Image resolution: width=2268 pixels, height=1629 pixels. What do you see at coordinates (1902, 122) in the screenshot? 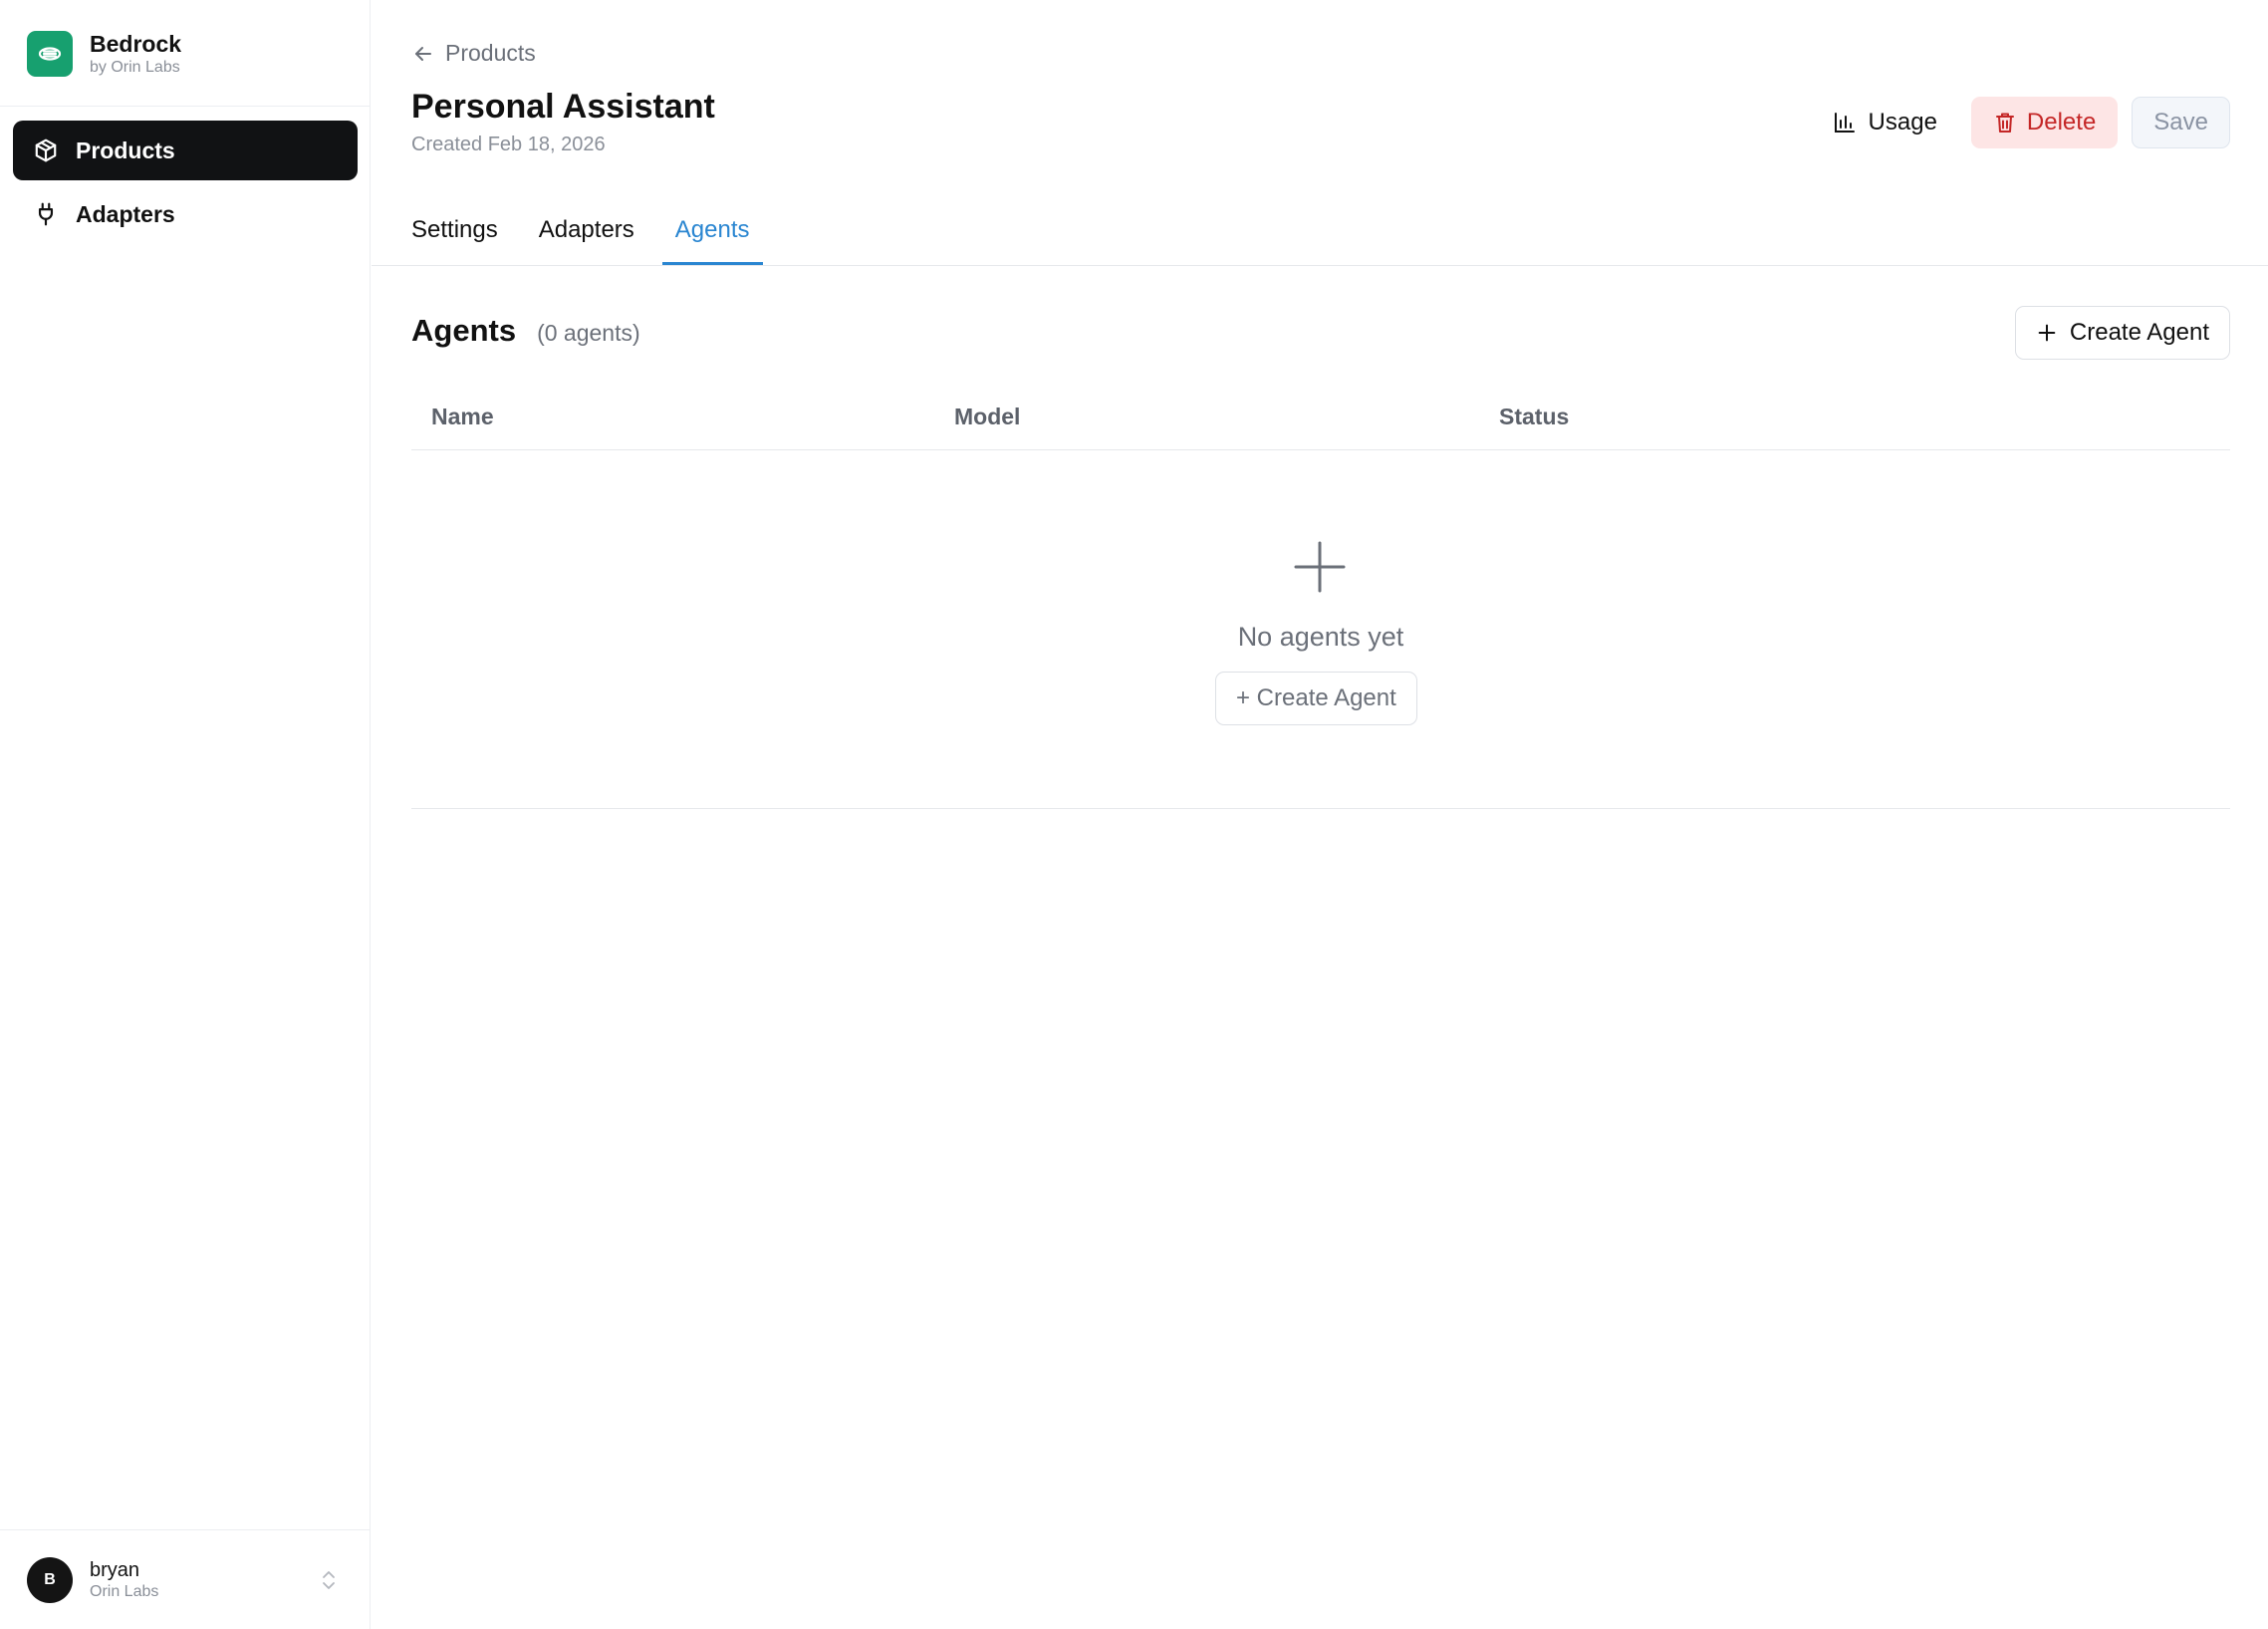
I see `usage-label: Usage` at bounding box center [1902, 122].